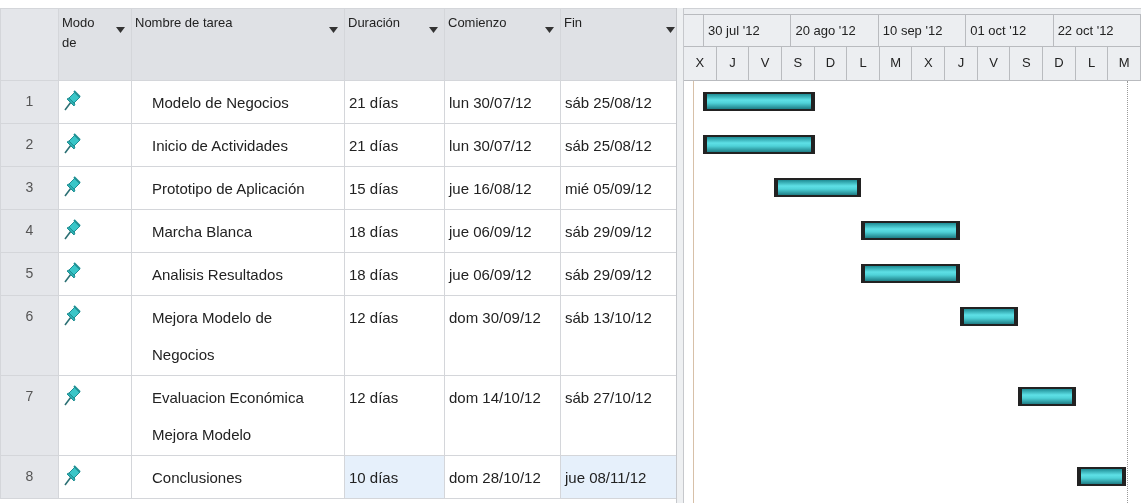 This screenshot has height=503, width=1141. Describe the element at coordinates (228, 189) in the screenshot. I see `task-name: Prototipo de Aplicación` at that location.